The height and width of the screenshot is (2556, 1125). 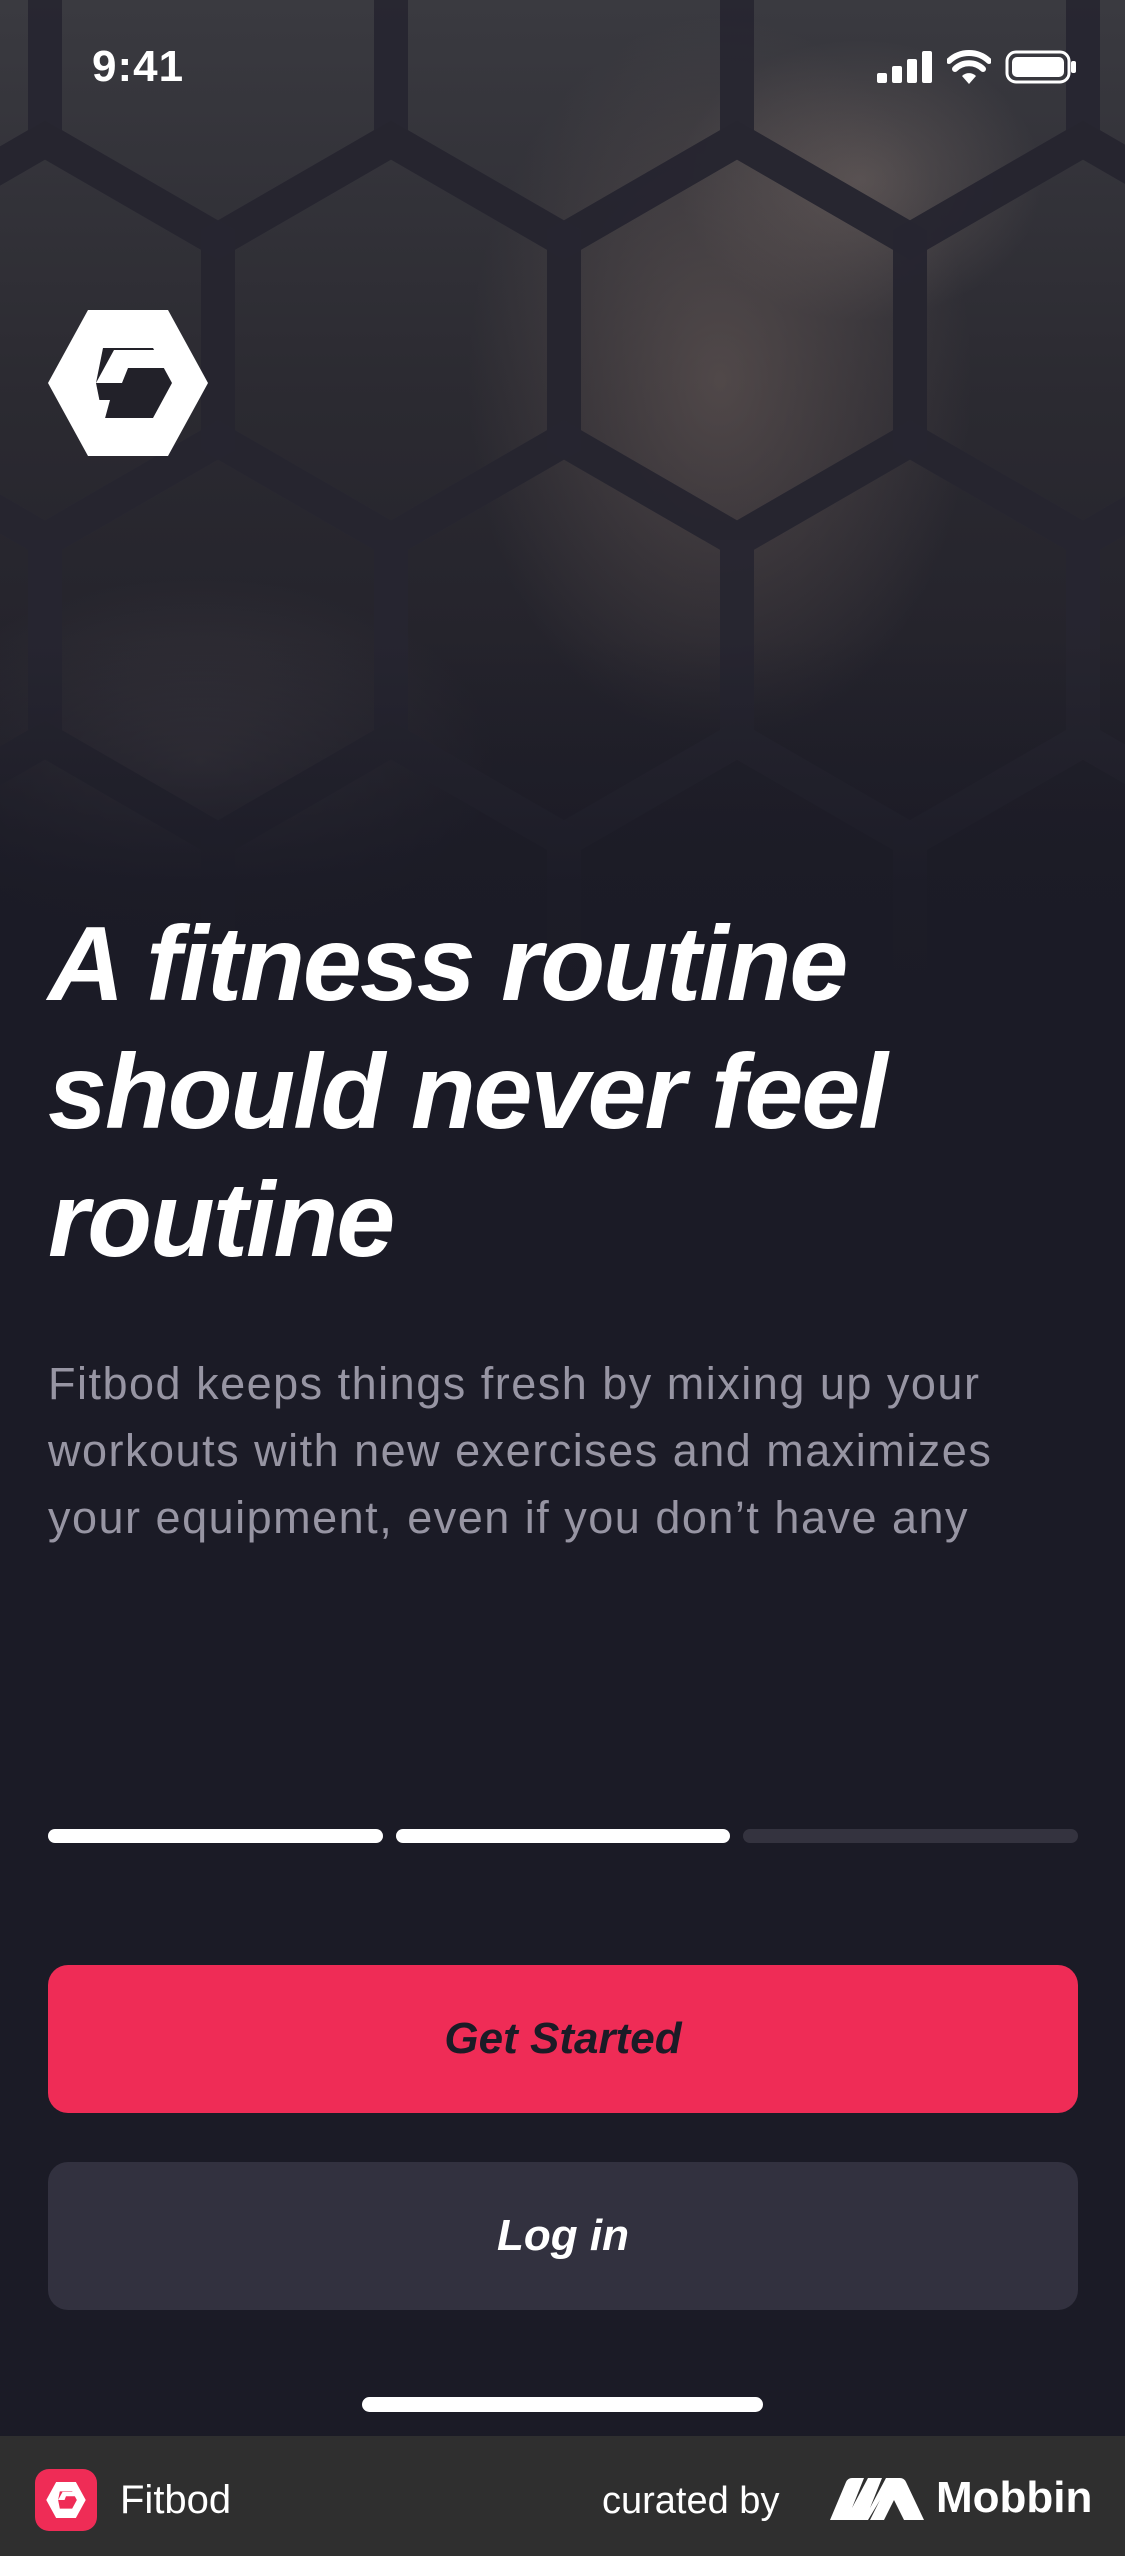 I want to click on footer-app-name: Fitbod, so click(x=176, y=2500).